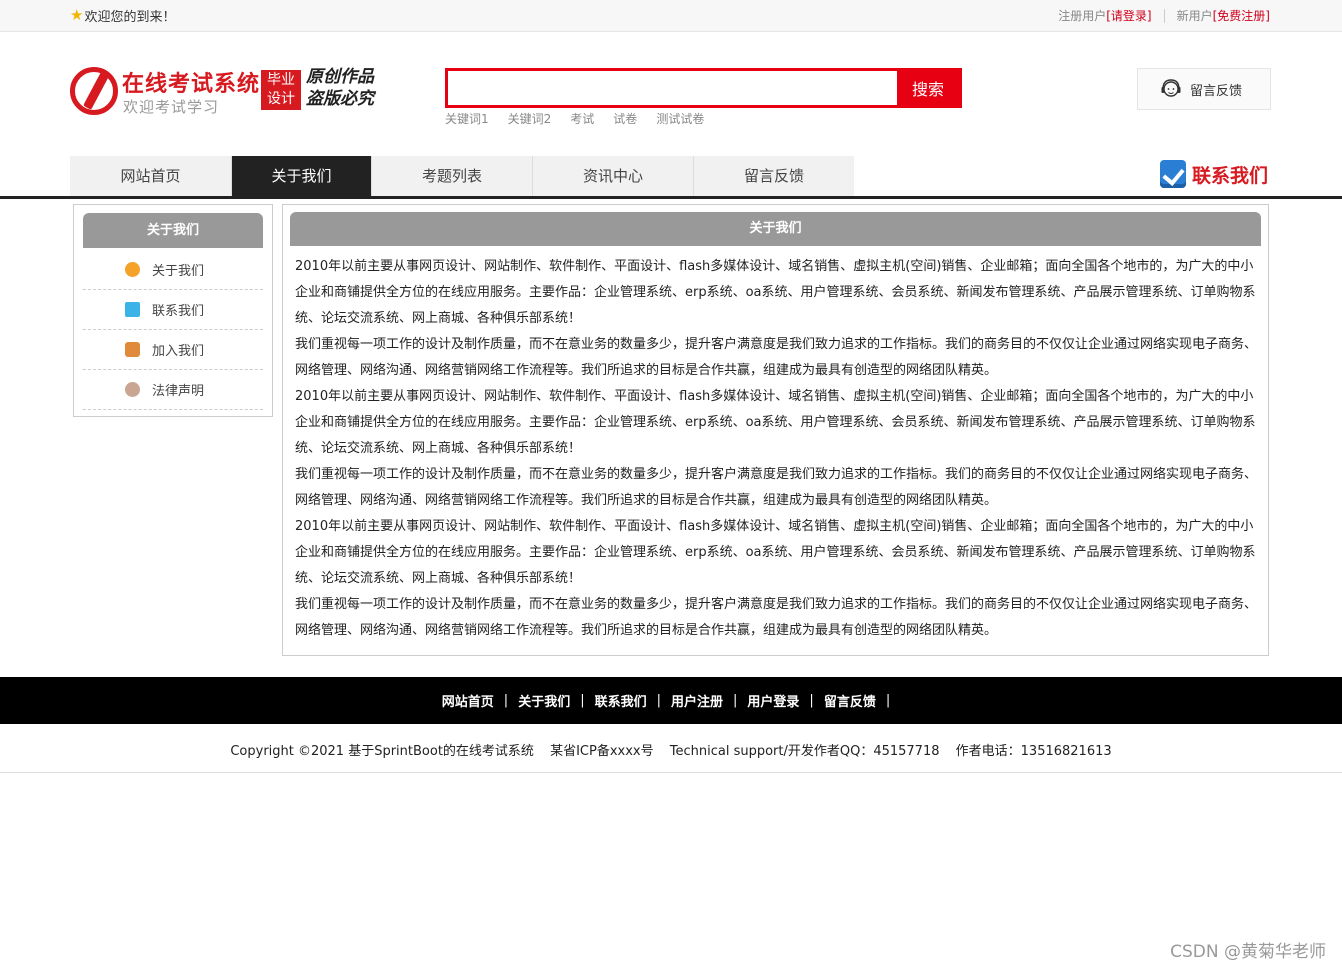 Image resolution: width=1342 pixels, height=969 pixels. I want to click on checkmark-icon, so click(1173, 174).